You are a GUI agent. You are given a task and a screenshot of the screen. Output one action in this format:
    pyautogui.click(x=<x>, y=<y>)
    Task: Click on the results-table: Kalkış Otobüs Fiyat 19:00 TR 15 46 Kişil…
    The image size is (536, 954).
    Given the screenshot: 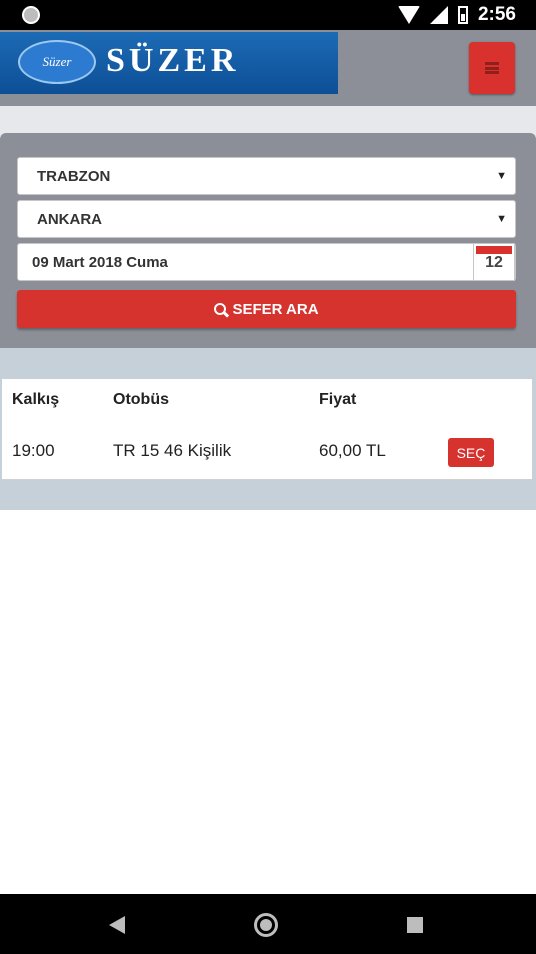 What is the action you would take?
    pyautogui.click(x=267, y=429)
    